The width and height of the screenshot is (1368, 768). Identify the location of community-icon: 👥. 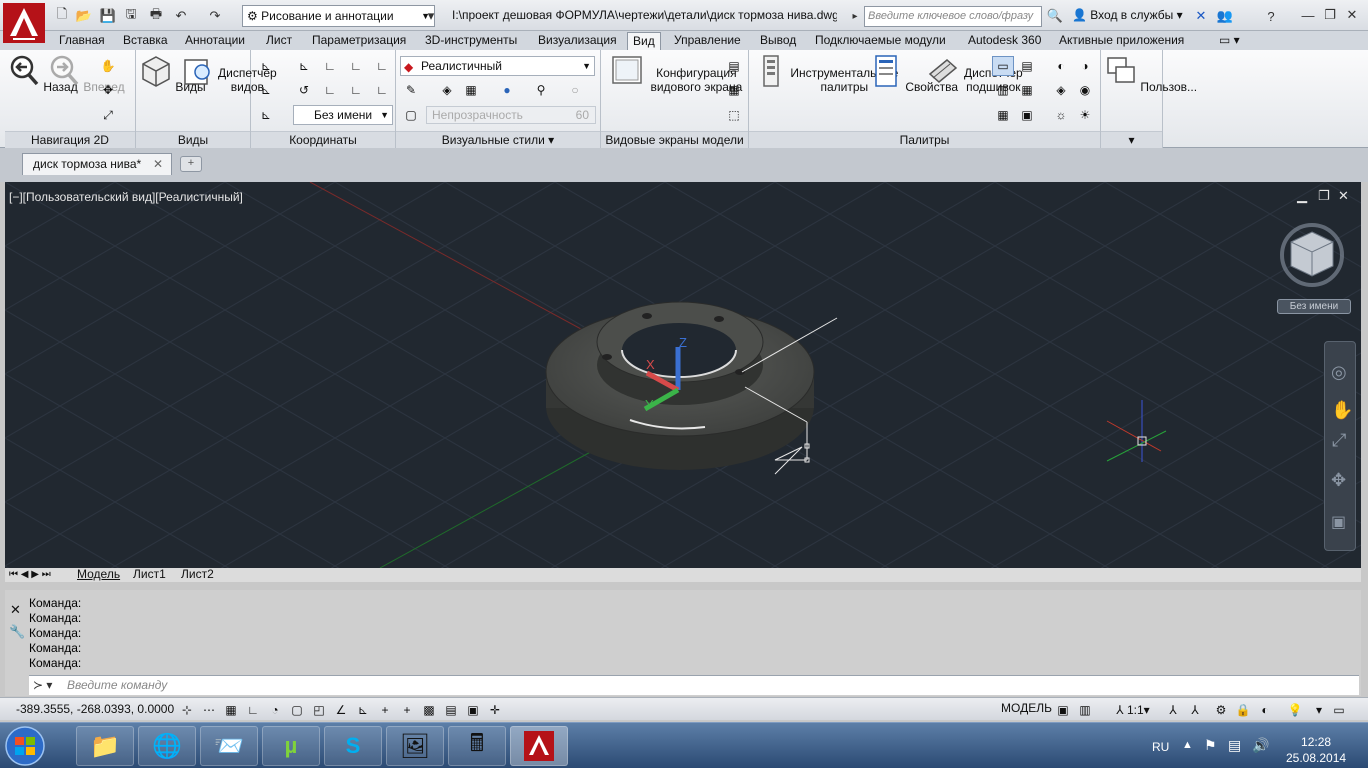
(1225, 16).